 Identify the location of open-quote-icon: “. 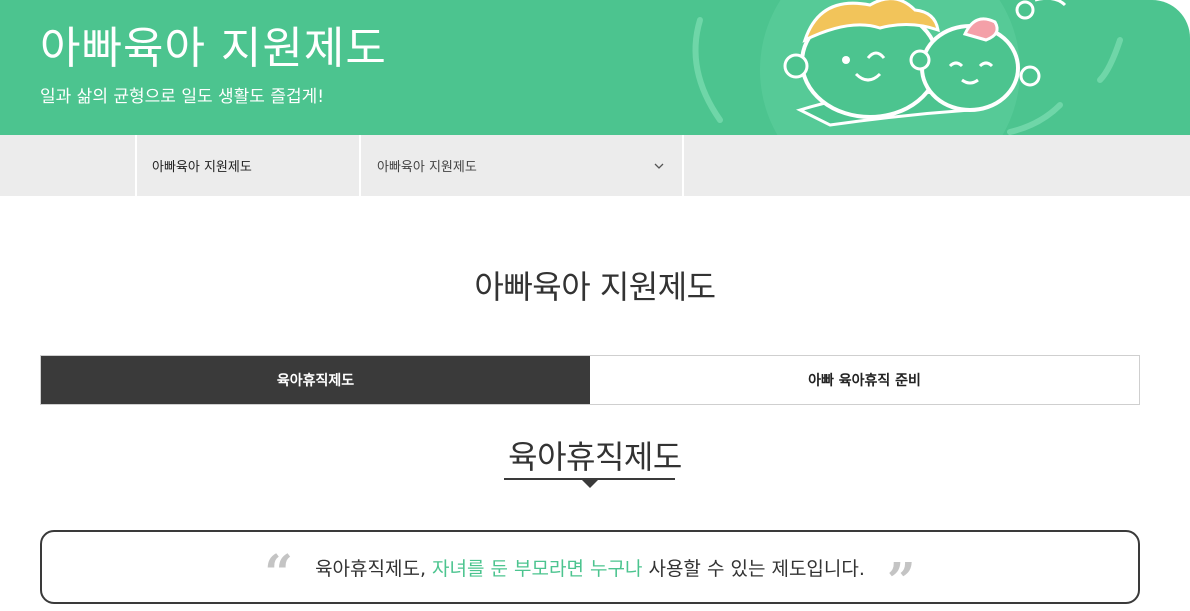
(279, 572).